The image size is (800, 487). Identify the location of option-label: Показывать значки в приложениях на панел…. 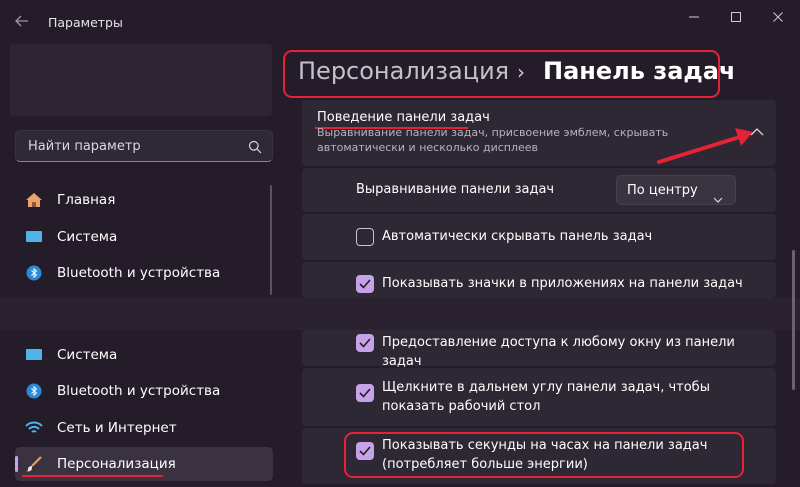
(562, 283).